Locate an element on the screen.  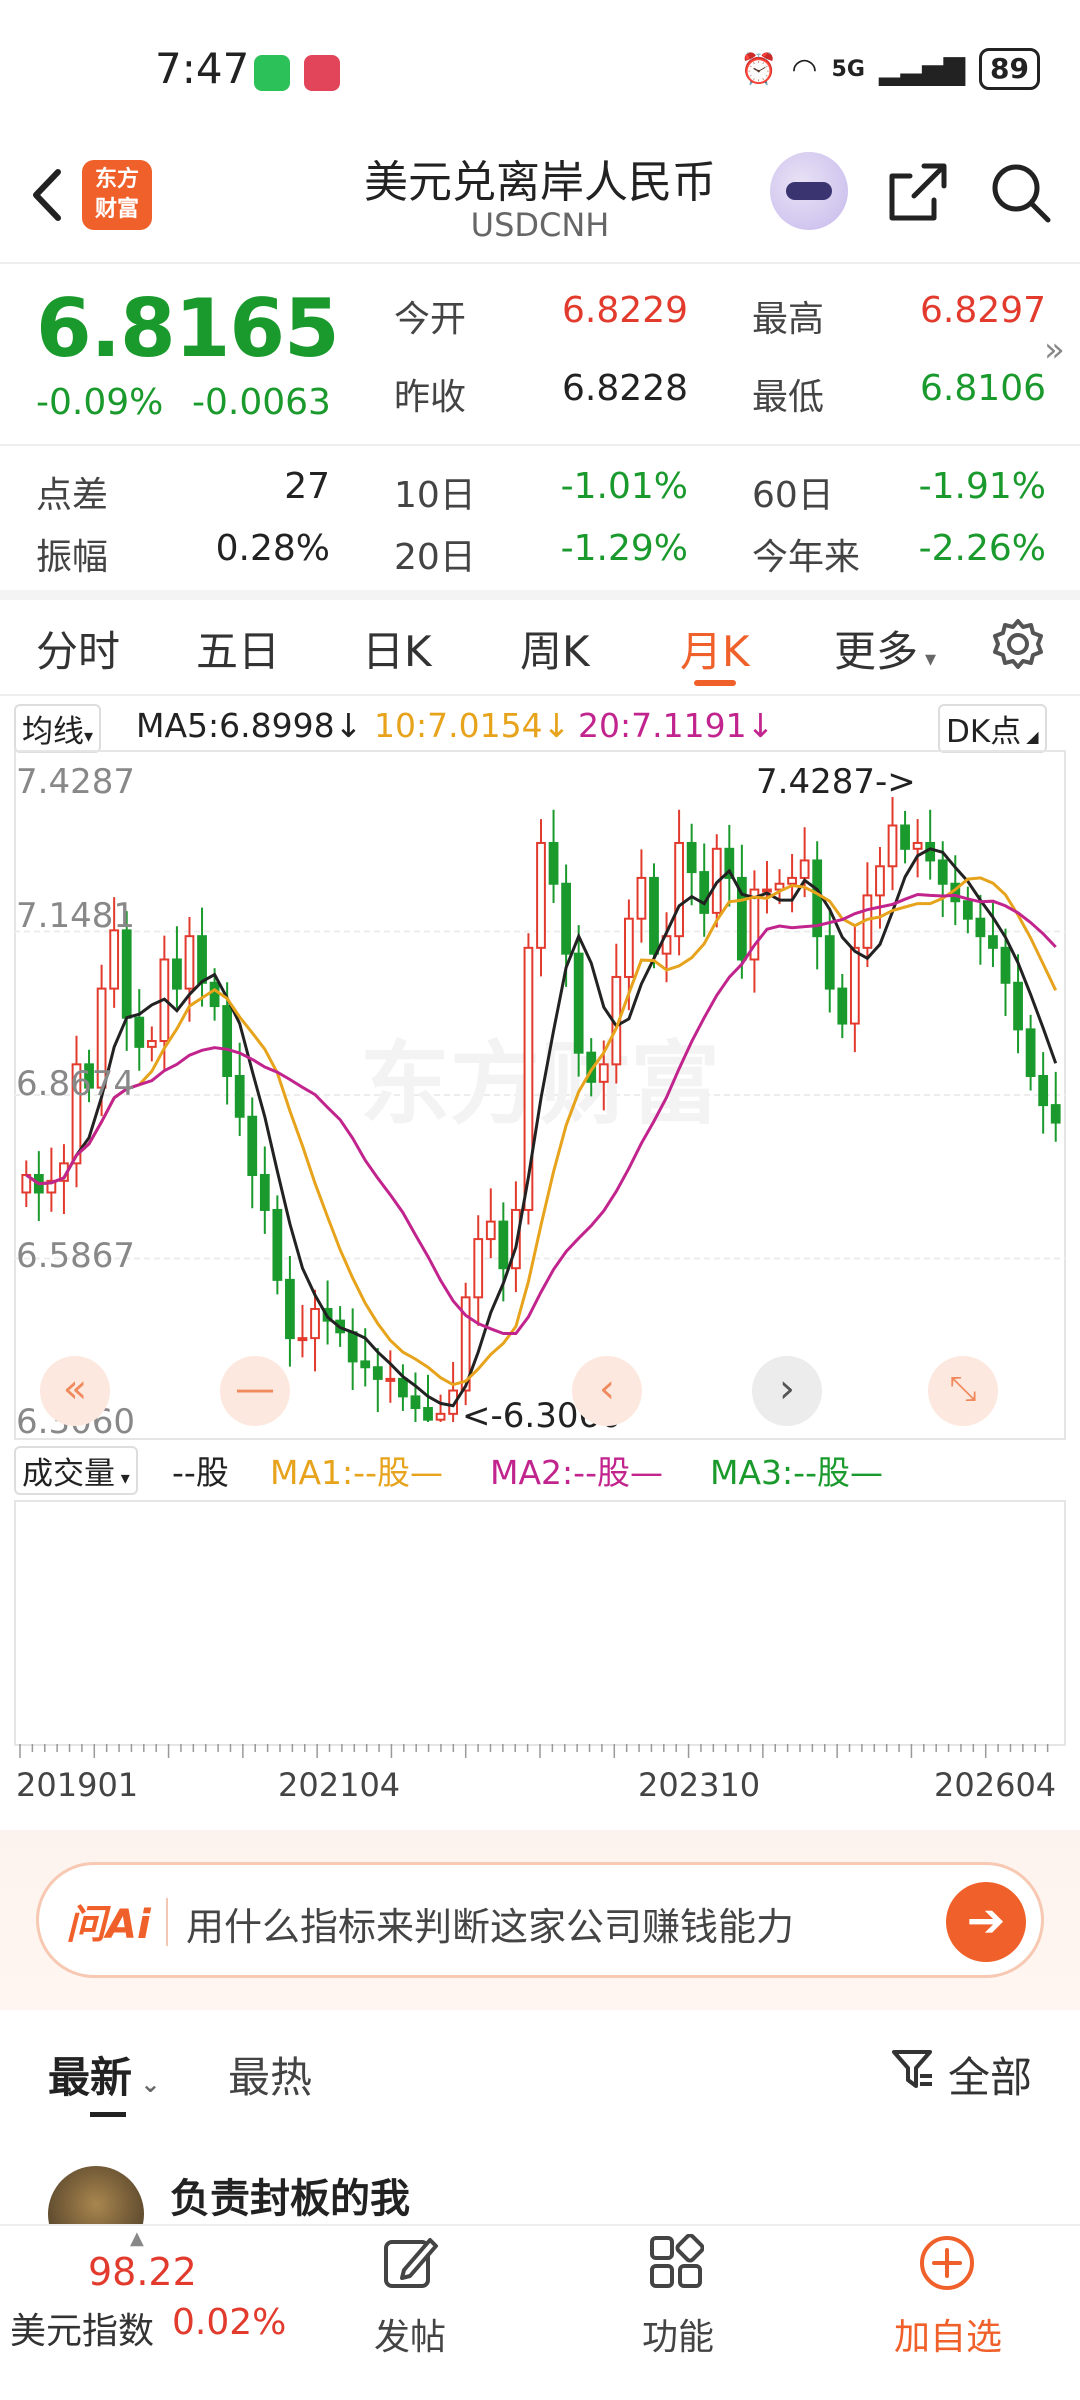
ai-logo: 问Ai is located at coordinates (108, 1925).